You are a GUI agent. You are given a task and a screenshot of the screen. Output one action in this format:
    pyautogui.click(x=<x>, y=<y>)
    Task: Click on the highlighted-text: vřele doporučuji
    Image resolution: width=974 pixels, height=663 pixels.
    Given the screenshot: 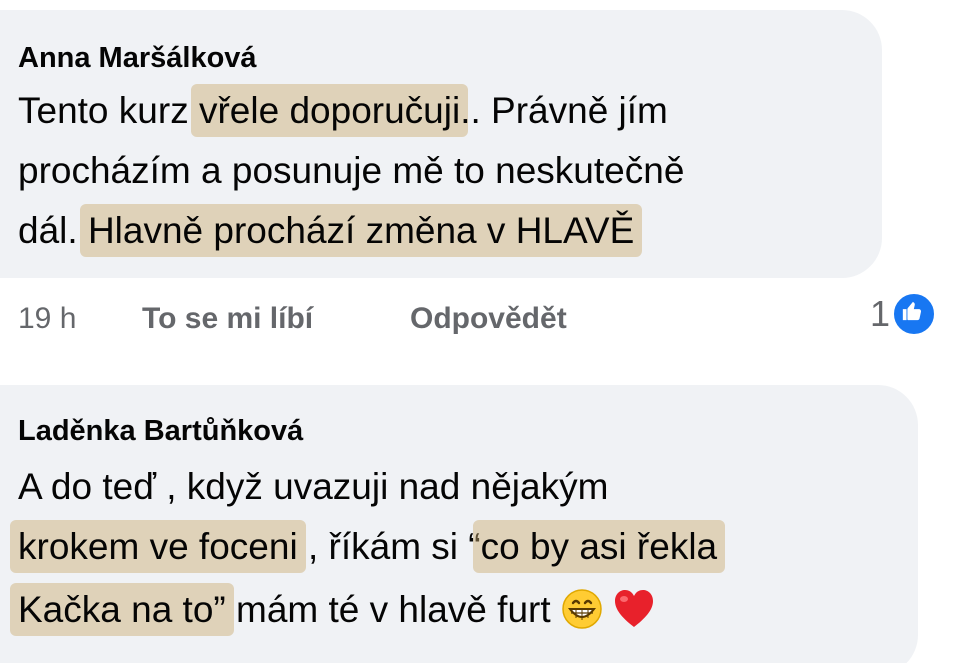 What is the action you would take?
    pyautogui.click(x=329, y=110)
    